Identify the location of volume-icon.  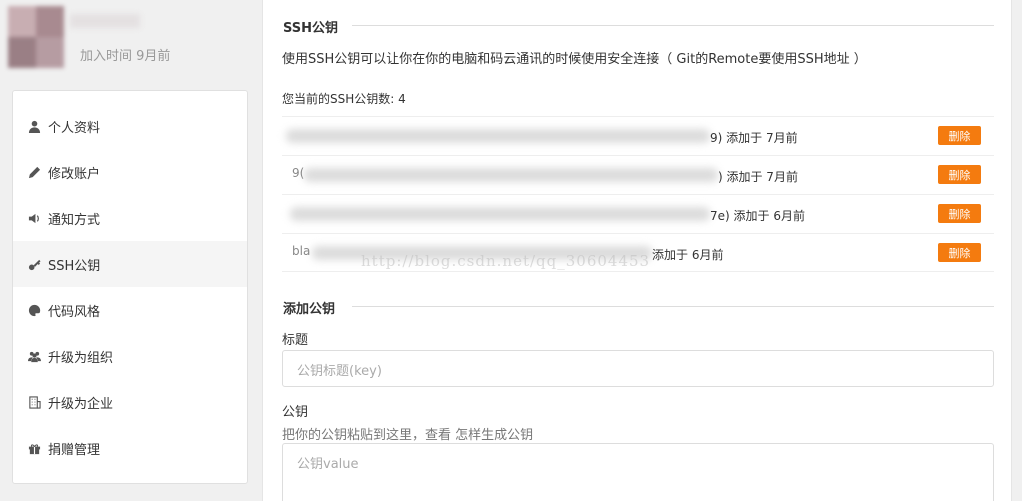
(34, 218).